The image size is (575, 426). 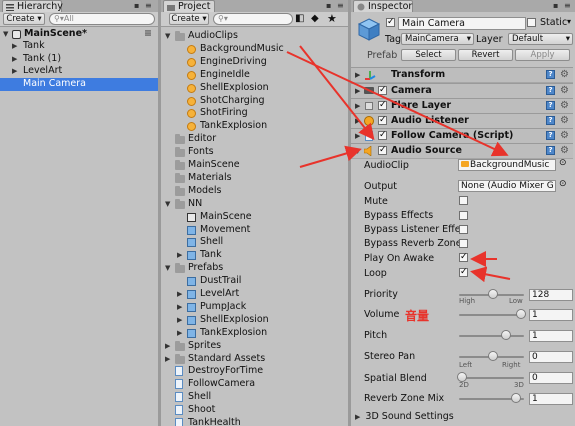 I want to click on inspector-lock-icon: ▪, so click(x=555, y=5).